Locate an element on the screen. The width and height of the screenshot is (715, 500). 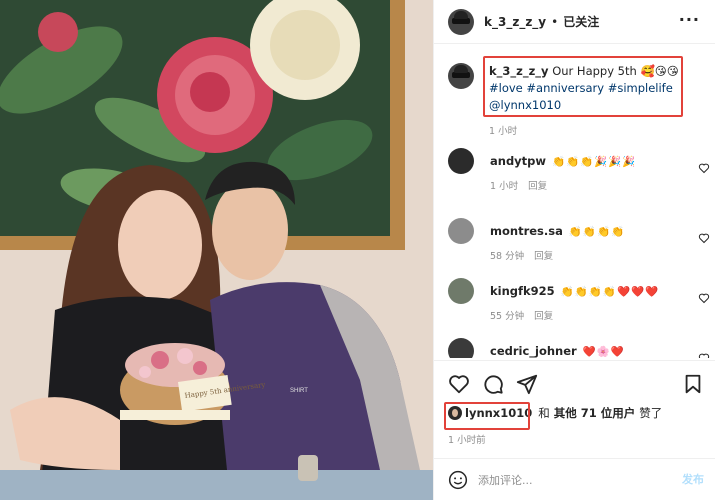
likes-suffix: 赞了 is located at coordinates (651, 413).